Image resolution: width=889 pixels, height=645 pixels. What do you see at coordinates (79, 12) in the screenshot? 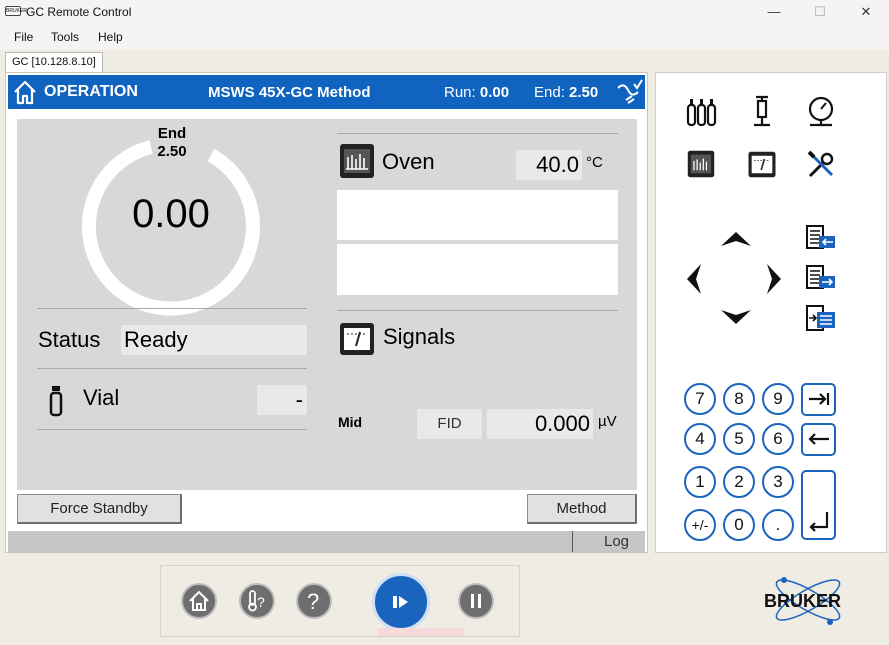
I see `window-title: GC Remote Control` at bounding box center [79, 12].